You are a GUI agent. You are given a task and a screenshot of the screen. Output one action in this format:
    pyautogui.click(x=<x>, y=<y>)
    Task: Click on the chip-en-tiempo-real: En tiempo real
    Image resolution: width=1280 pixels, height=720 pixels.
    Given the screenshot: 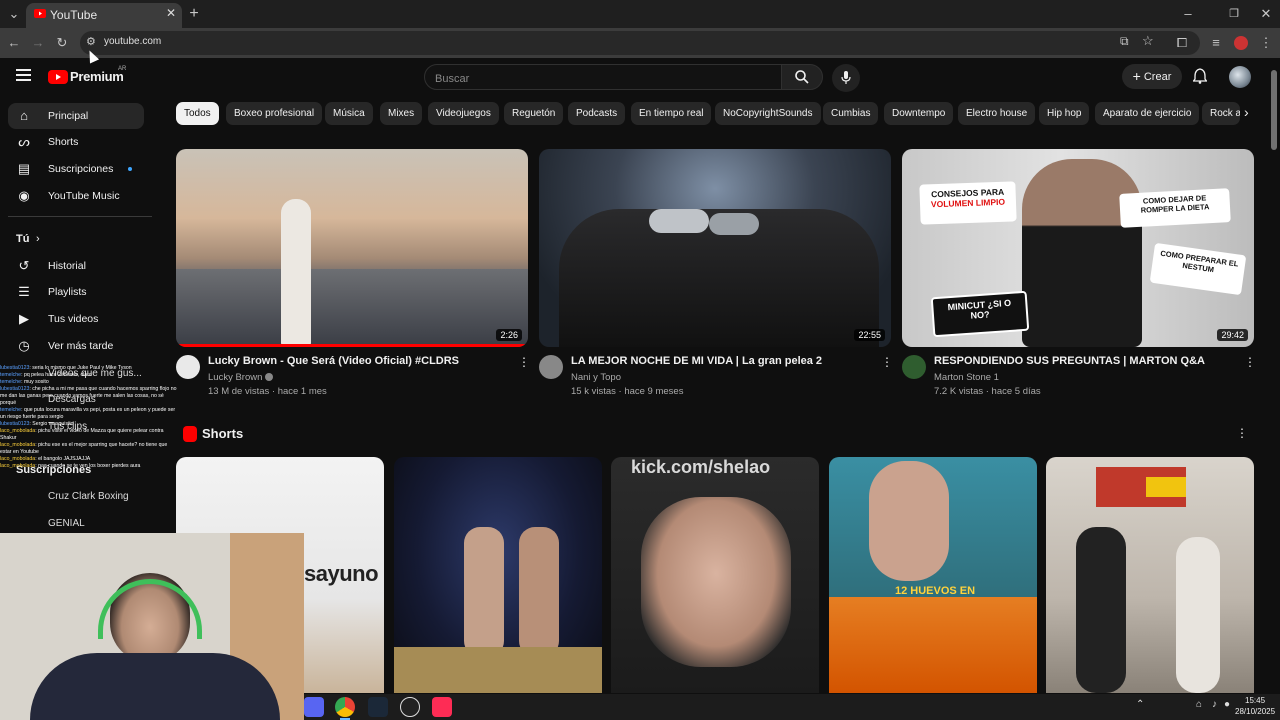 What is the action you would take?
    pyautogui.click(x=671, y=113)
    